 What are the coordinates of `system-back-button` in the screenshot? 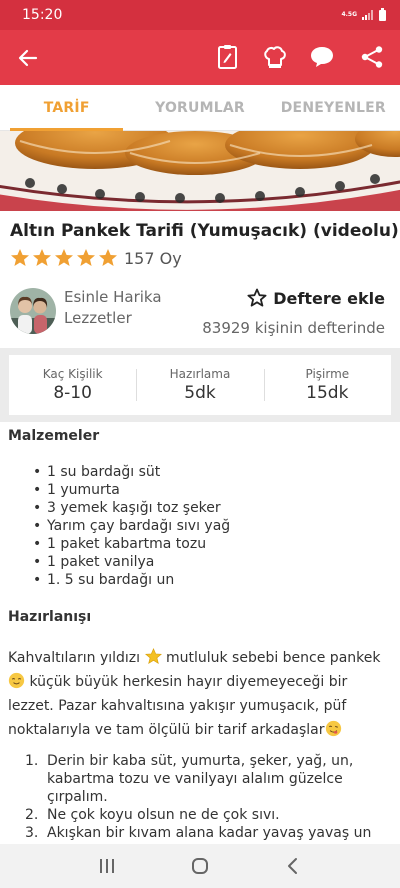 It's located at (293, 866).